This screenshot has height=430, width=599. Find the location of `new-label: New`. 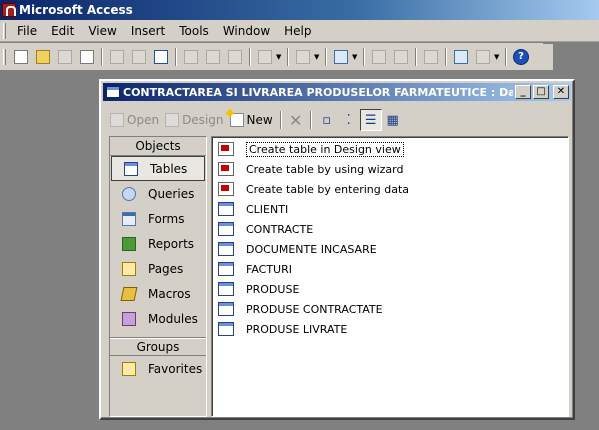

new-label: New is located at coordinates (259, 120).